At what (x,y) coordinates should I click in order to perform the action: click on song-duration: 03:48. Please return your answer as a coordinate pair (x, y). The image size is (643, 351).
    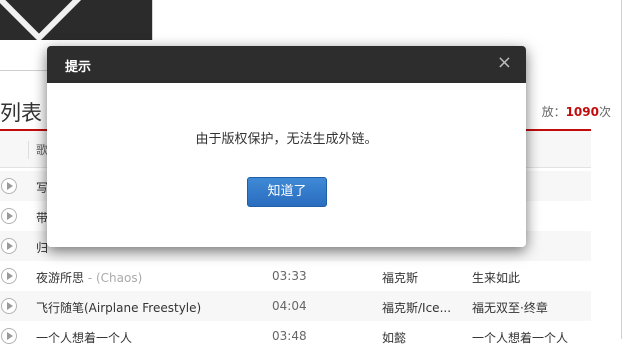
    Looking at the image, I should click on (289, 336).